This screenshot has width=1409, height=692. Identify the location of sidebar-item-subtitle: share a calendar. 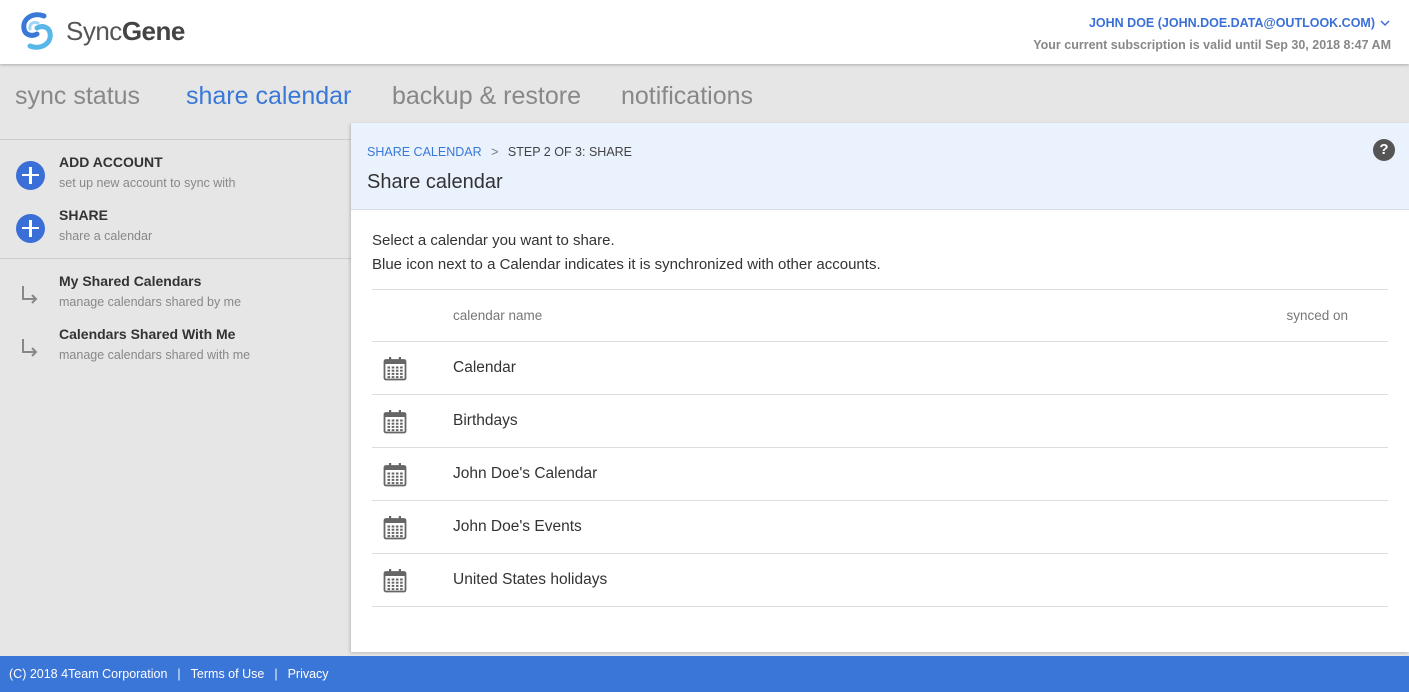
(106, 236).